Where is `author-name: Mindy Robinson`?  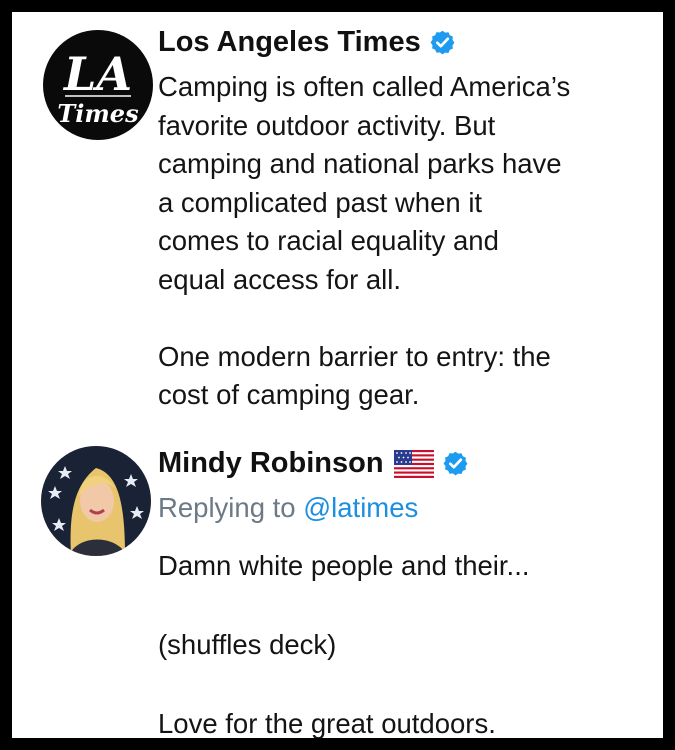 author-name: Mindy Robinson is located at coordinates (271, 463).